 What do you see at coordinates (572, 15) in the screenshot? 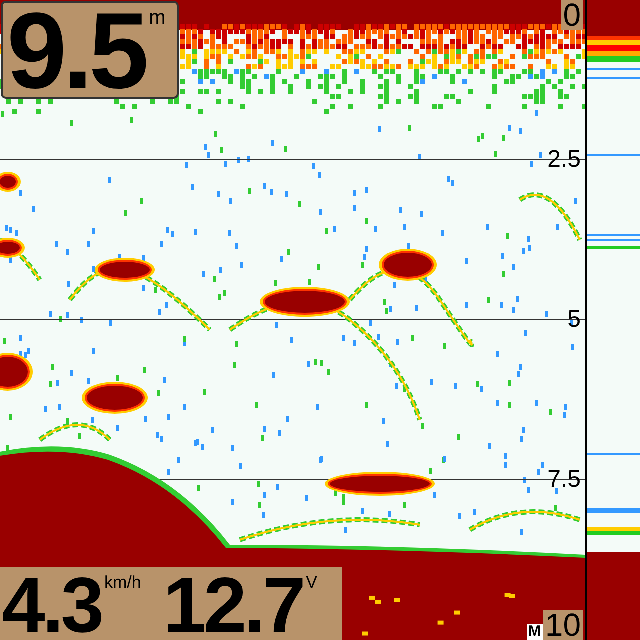
I see `depth-scale-label: 0` at bounding box center [572, 15].